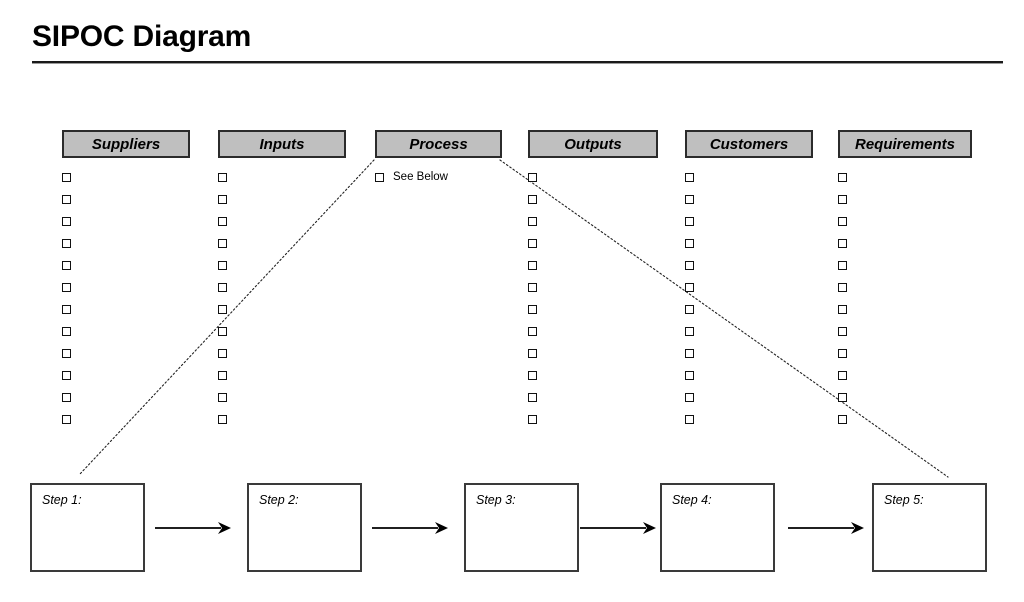  Describe the element at coordinates (438, 144) in the screenshot. I see `column-header-process: Process` at that location.